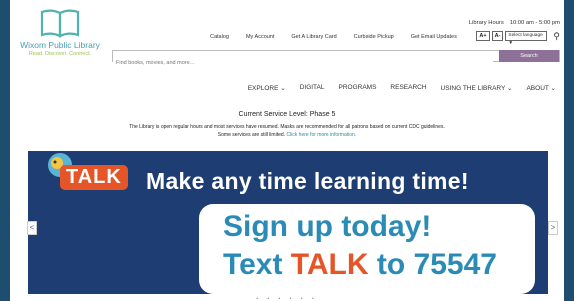  Describe the element at coordinates (307, 181) in the screenshot. I see `banner-headline: Make any time learning time!` at that location.